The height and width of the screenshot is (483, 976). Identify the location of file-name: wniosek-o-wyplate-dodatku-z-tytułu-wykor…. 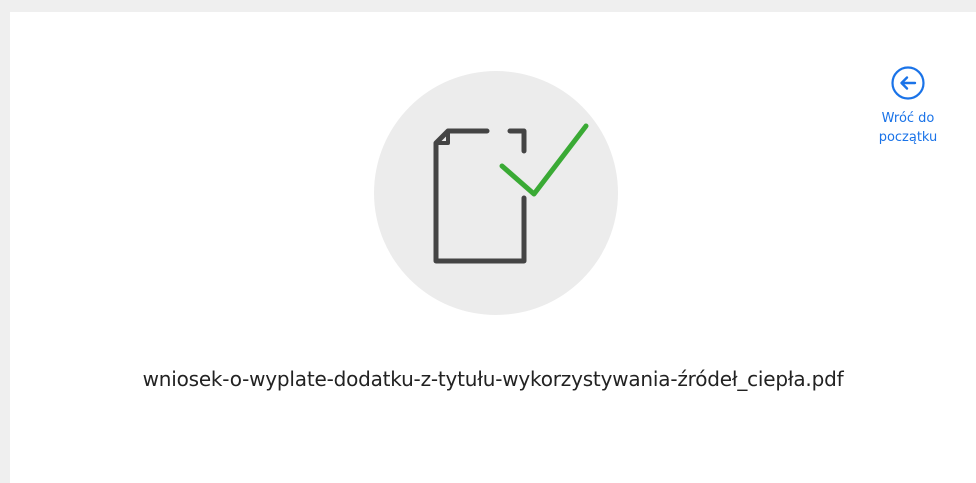
(493, 379).